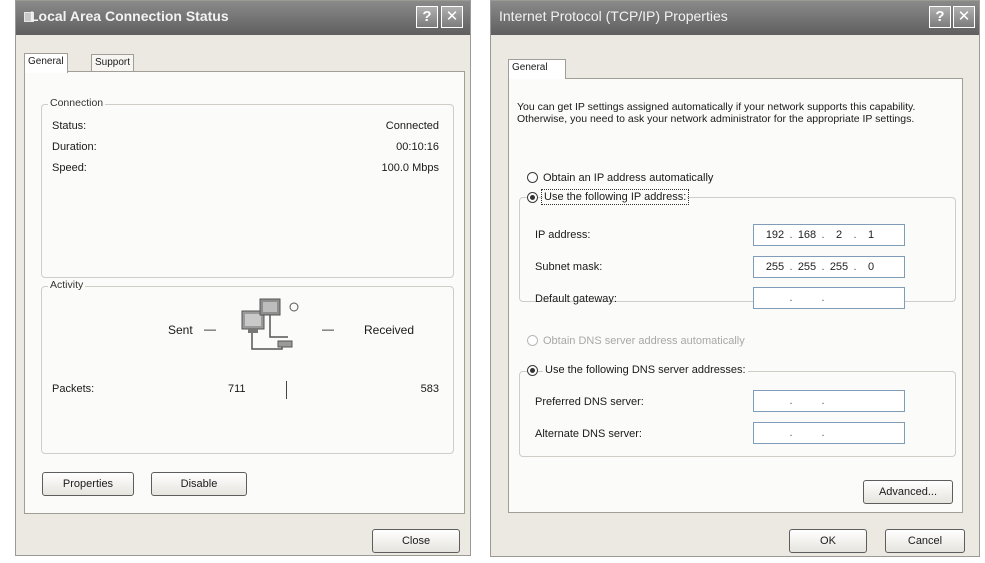  Describe the element at coordinates (389, 330) in the screenshot. I see `received-label: Received` at that location.